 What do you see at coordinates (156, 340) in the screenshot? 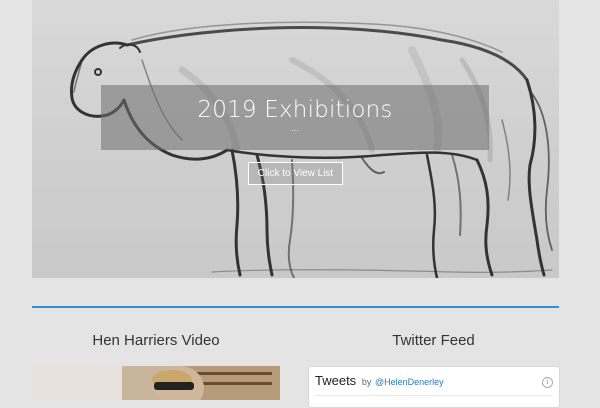
I see `video-section-title: Hen Harriers Video` at bounding box center [156, 340].